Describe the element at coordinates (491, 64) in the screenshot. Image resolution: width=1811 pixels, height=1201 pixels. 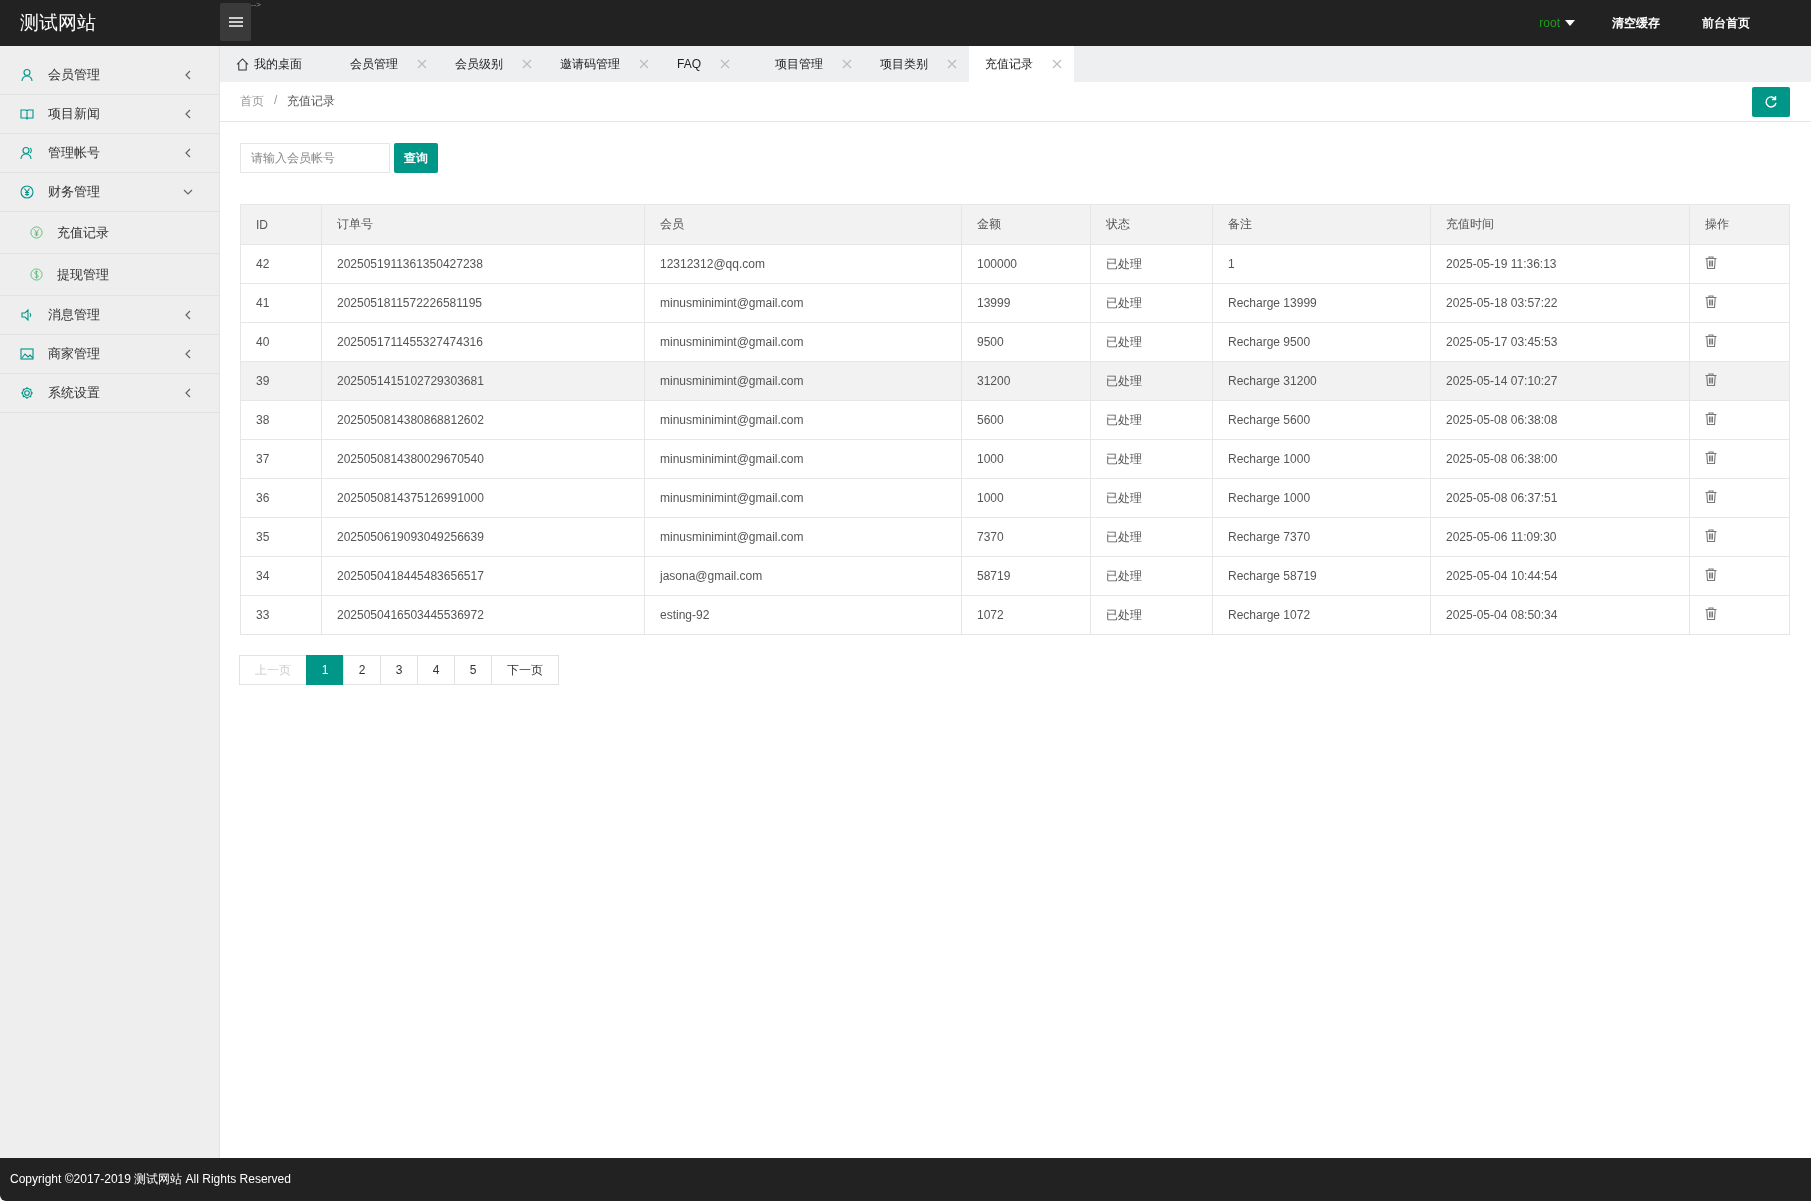
I see `tab: 会员级别` at that location.